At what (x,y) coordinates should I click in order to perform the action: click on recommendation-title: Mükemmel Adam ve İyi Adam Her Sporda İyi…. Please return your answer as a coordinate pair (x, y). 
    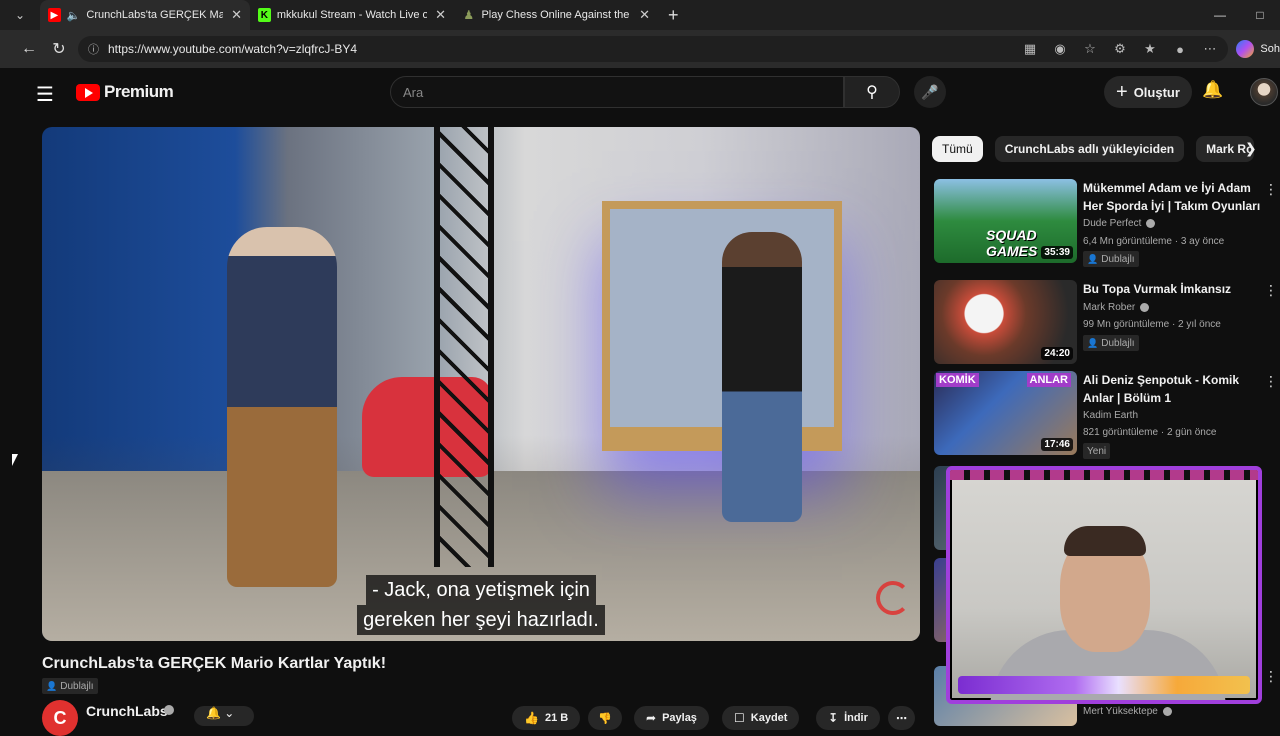
    Looking at the image, I should click on (1174, 197).